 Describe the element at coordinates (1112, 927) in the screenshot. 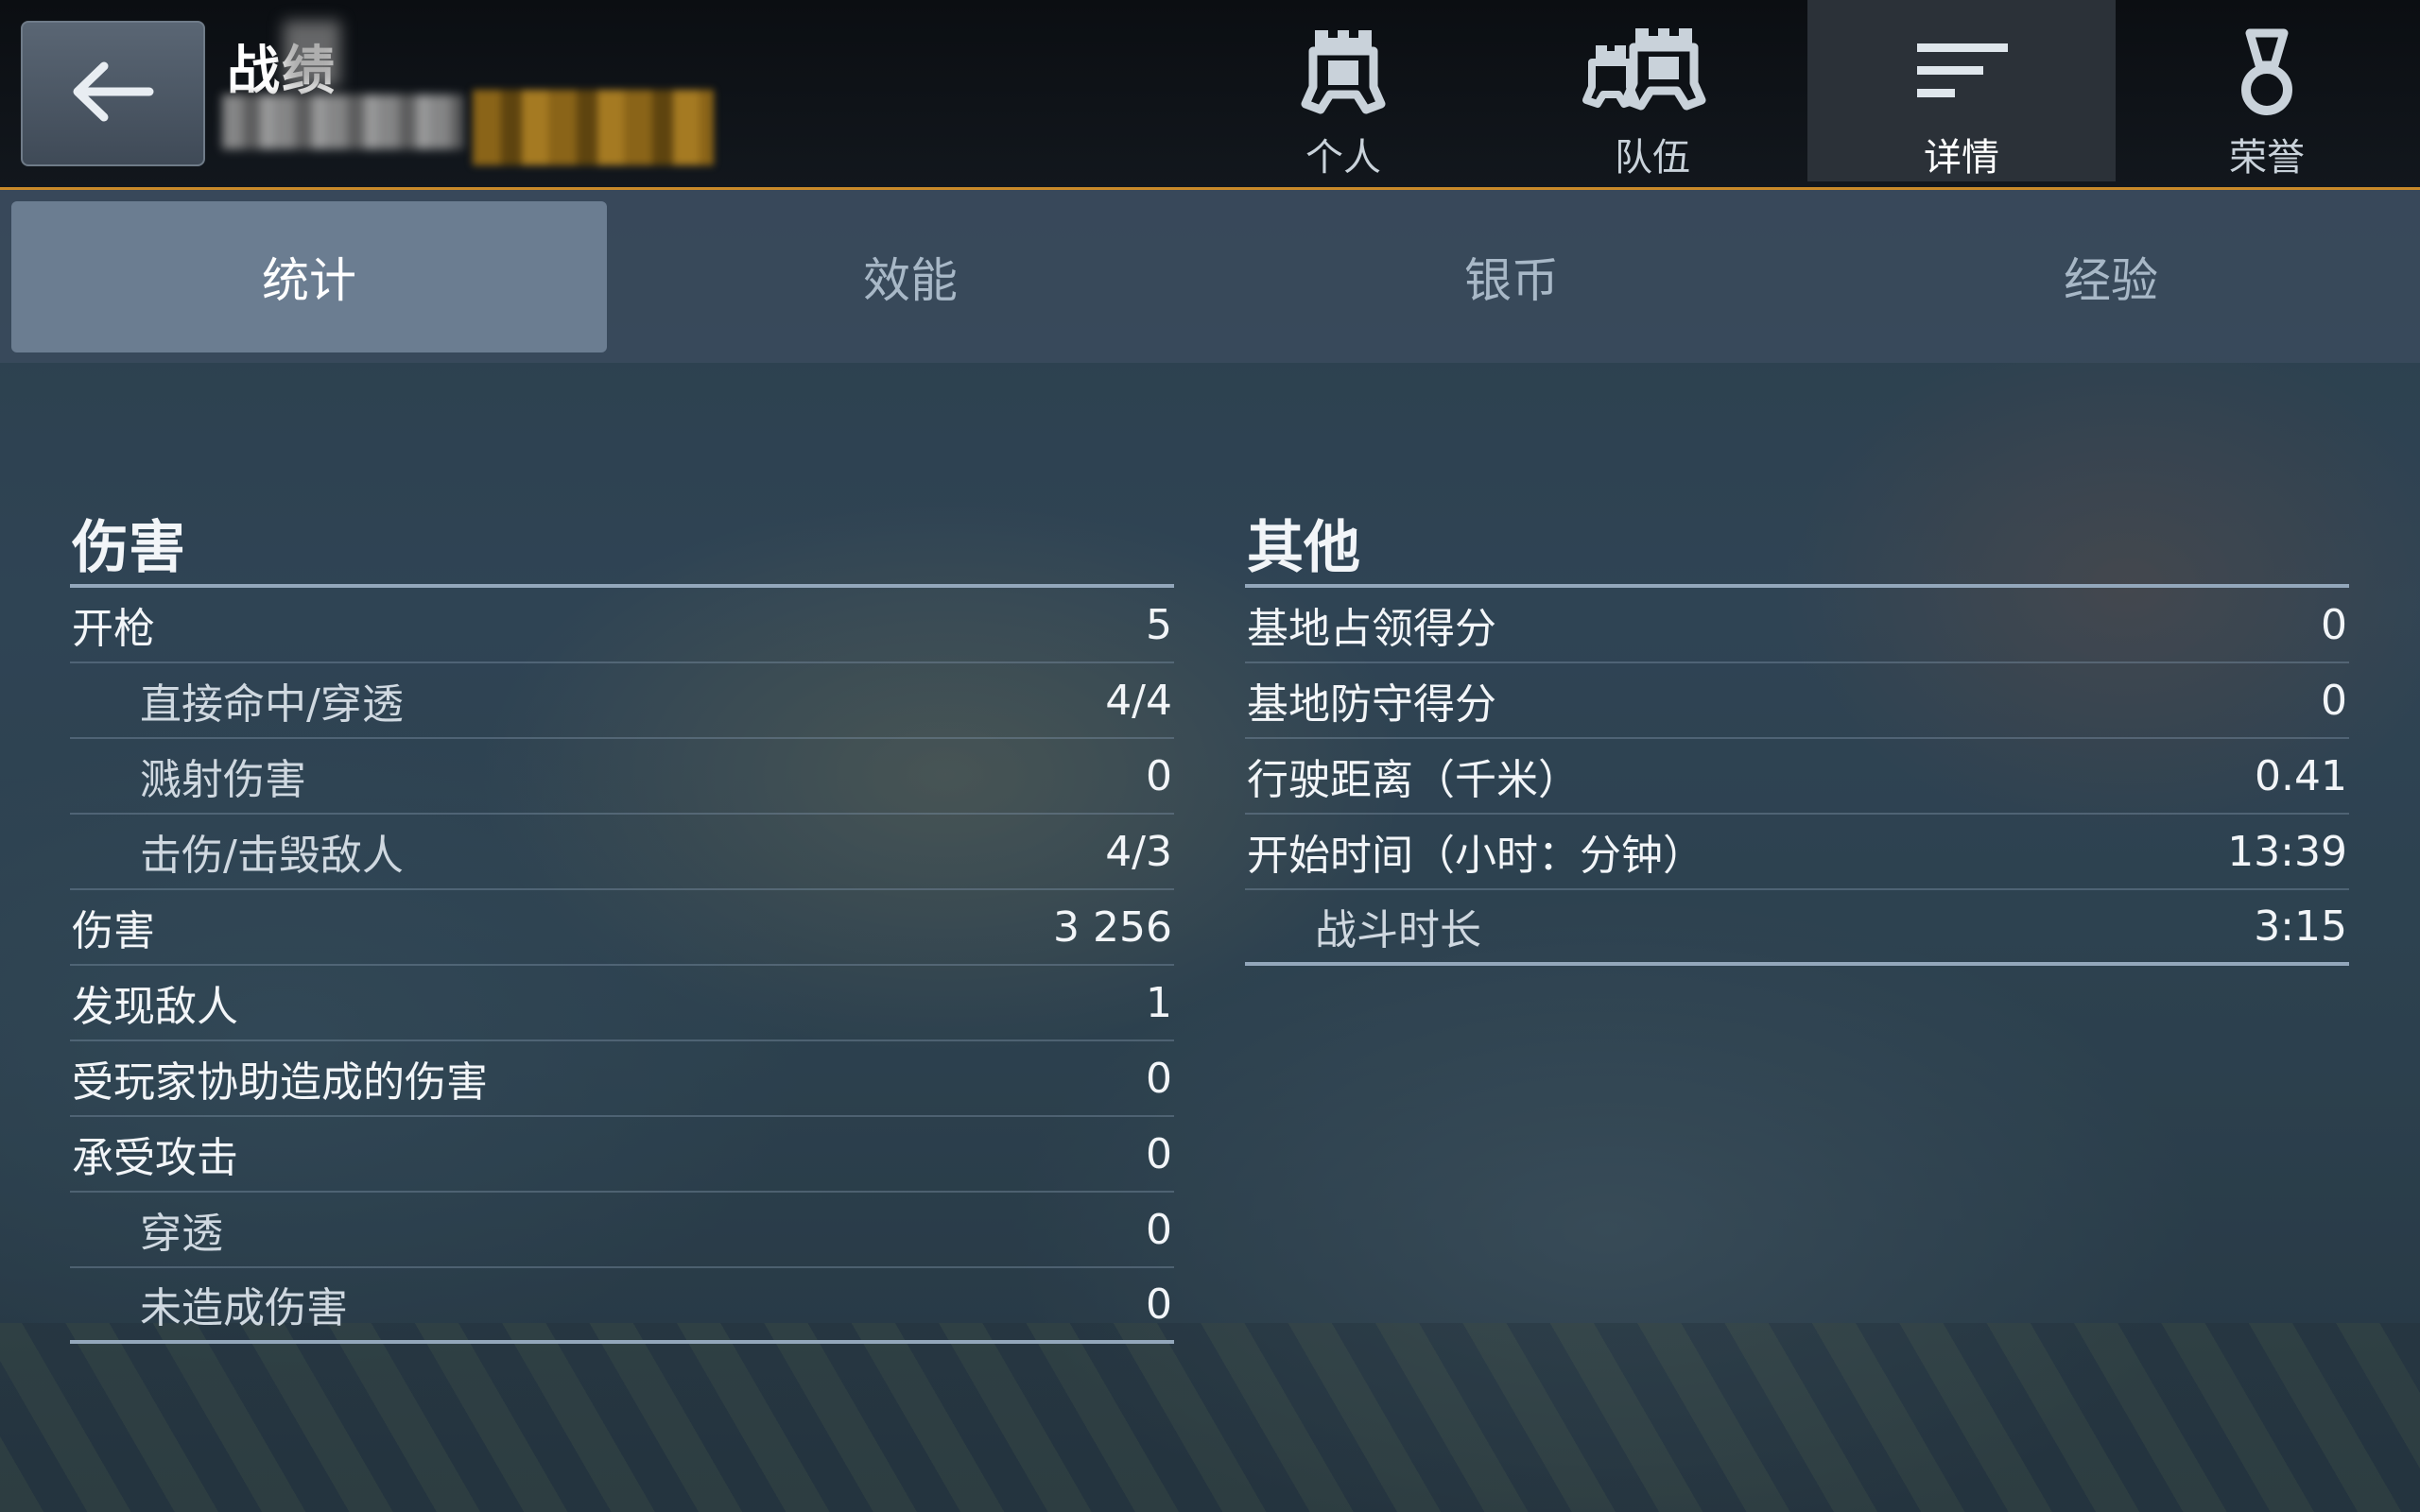

I see `stat-value: 3 256` at that location.